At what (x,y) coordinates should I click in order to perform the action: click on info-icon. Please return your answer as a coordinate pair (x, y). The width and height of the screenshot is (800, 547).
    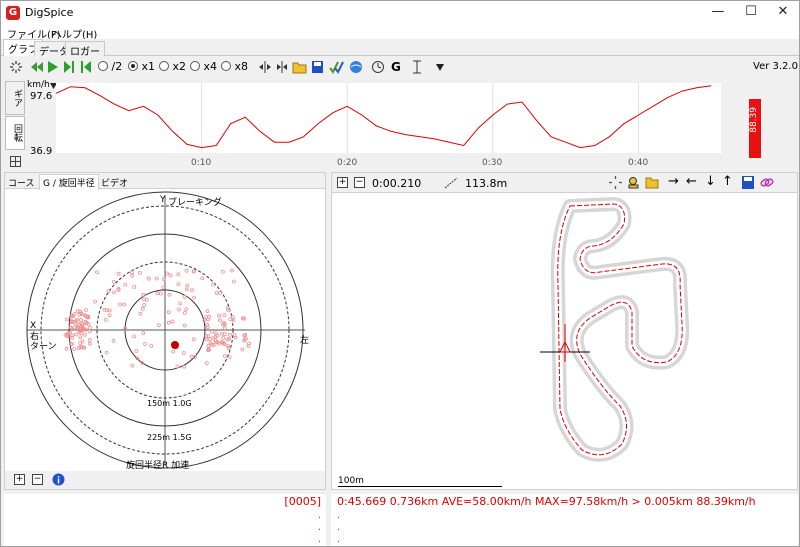
    Looking at the image, I should click on (58, 479).